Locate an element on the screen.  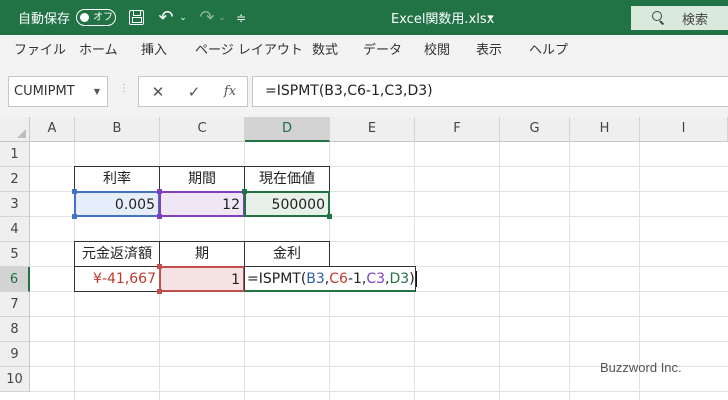
name-box-value: CUMIPMT is located at coordinates (44, 91).